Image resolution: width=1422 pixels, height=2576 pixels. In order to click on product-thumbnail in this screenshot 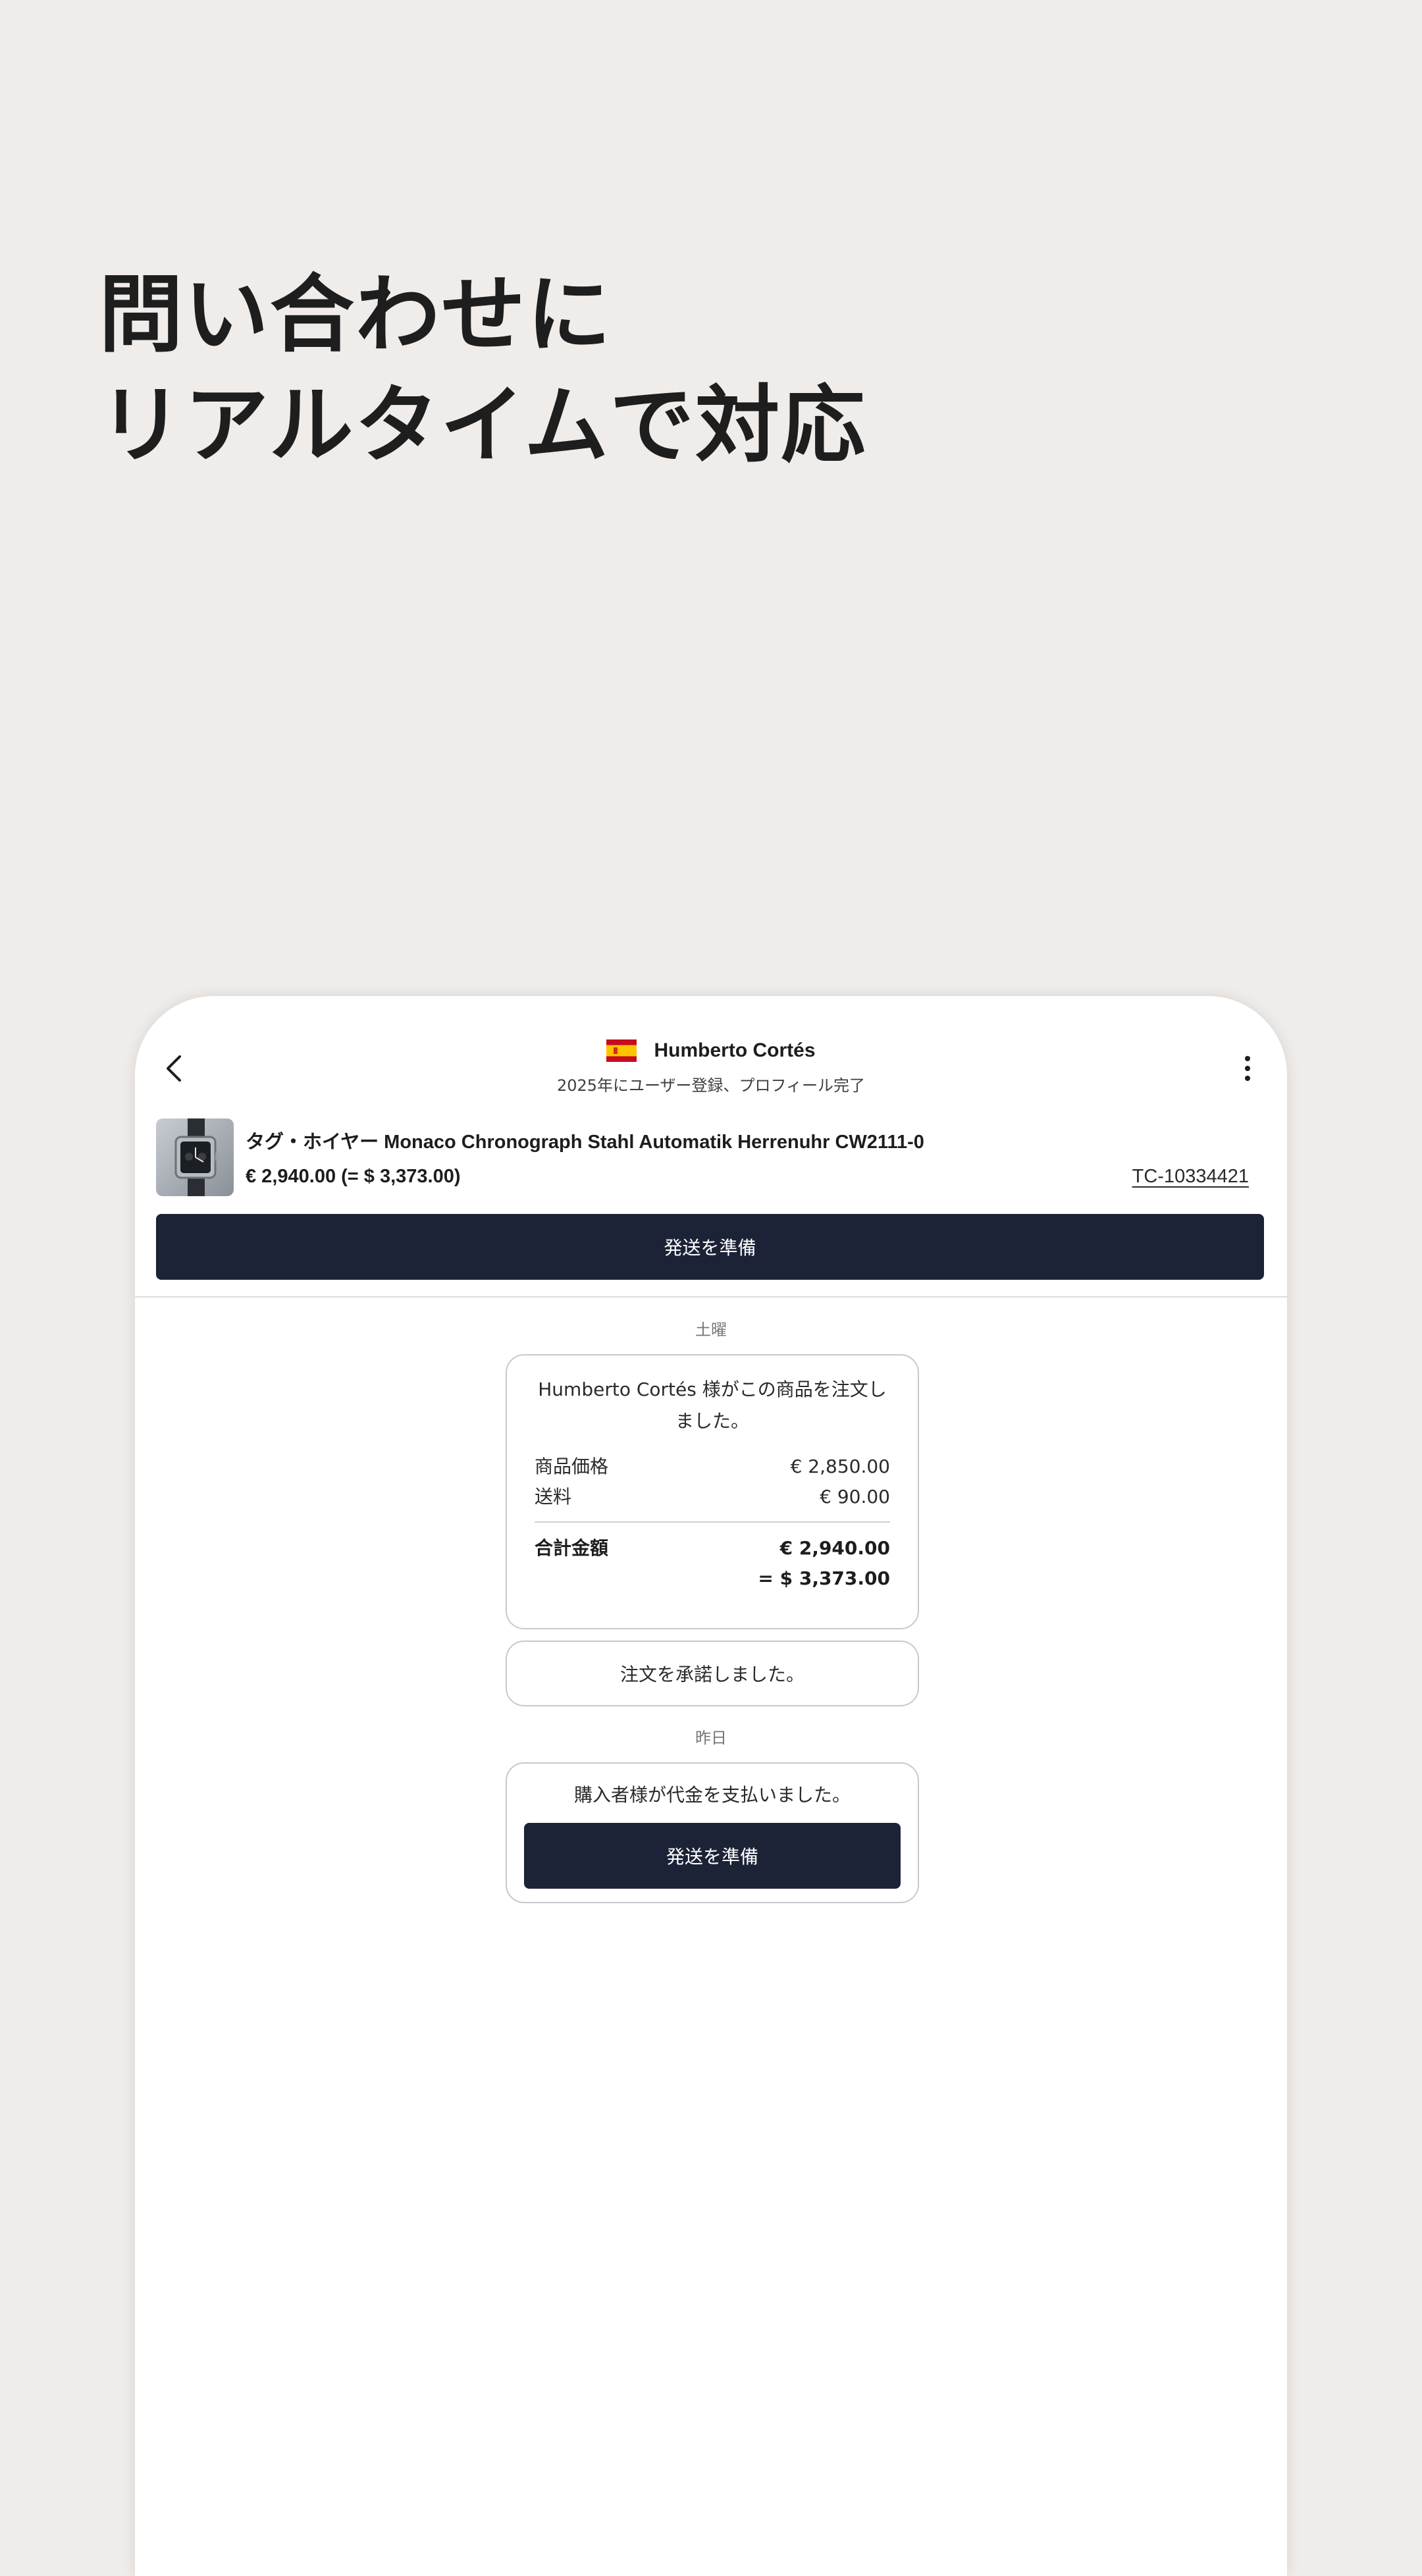, I will do `click(195, 1157)`.